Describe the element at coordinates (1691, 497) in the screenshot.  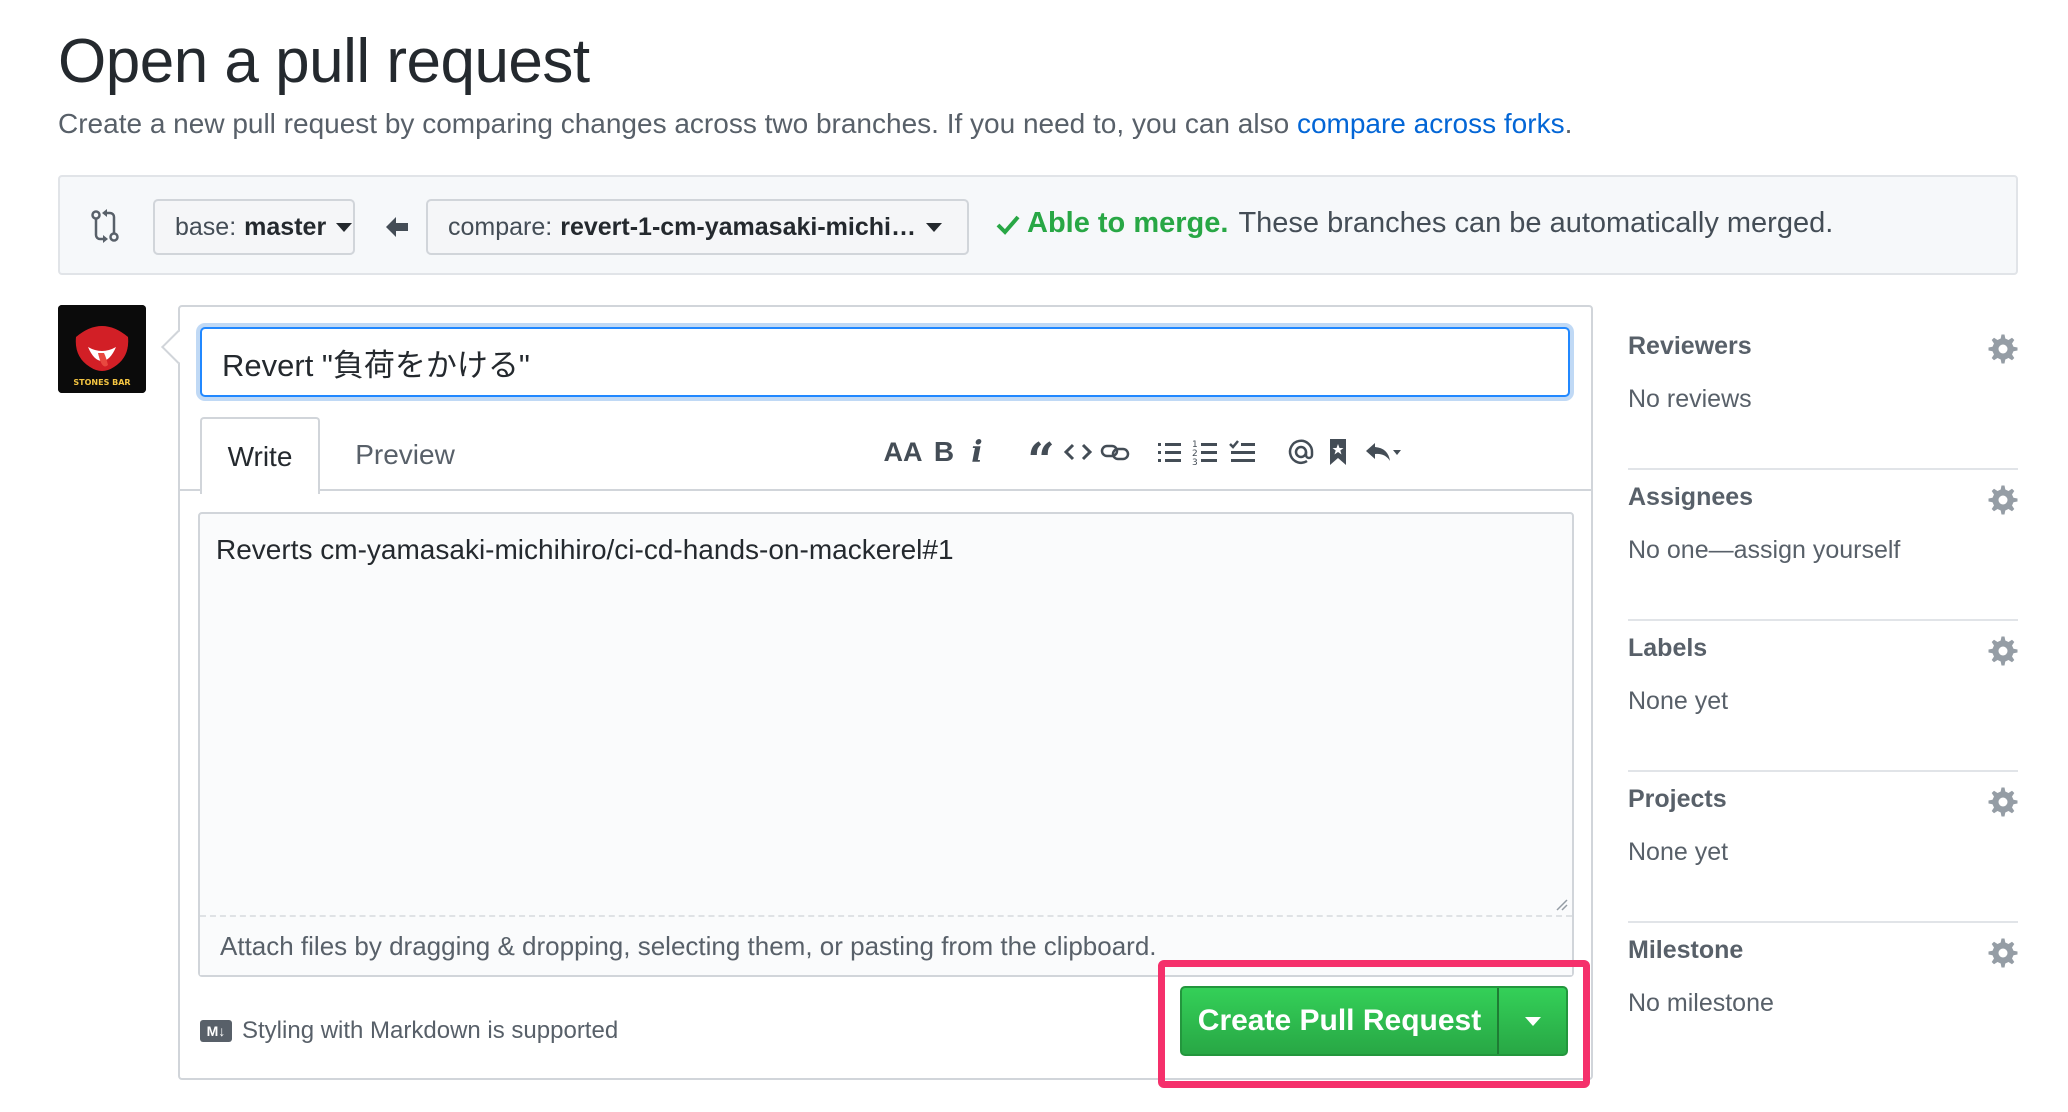
I see `assignees-title: Assignees` at that location.